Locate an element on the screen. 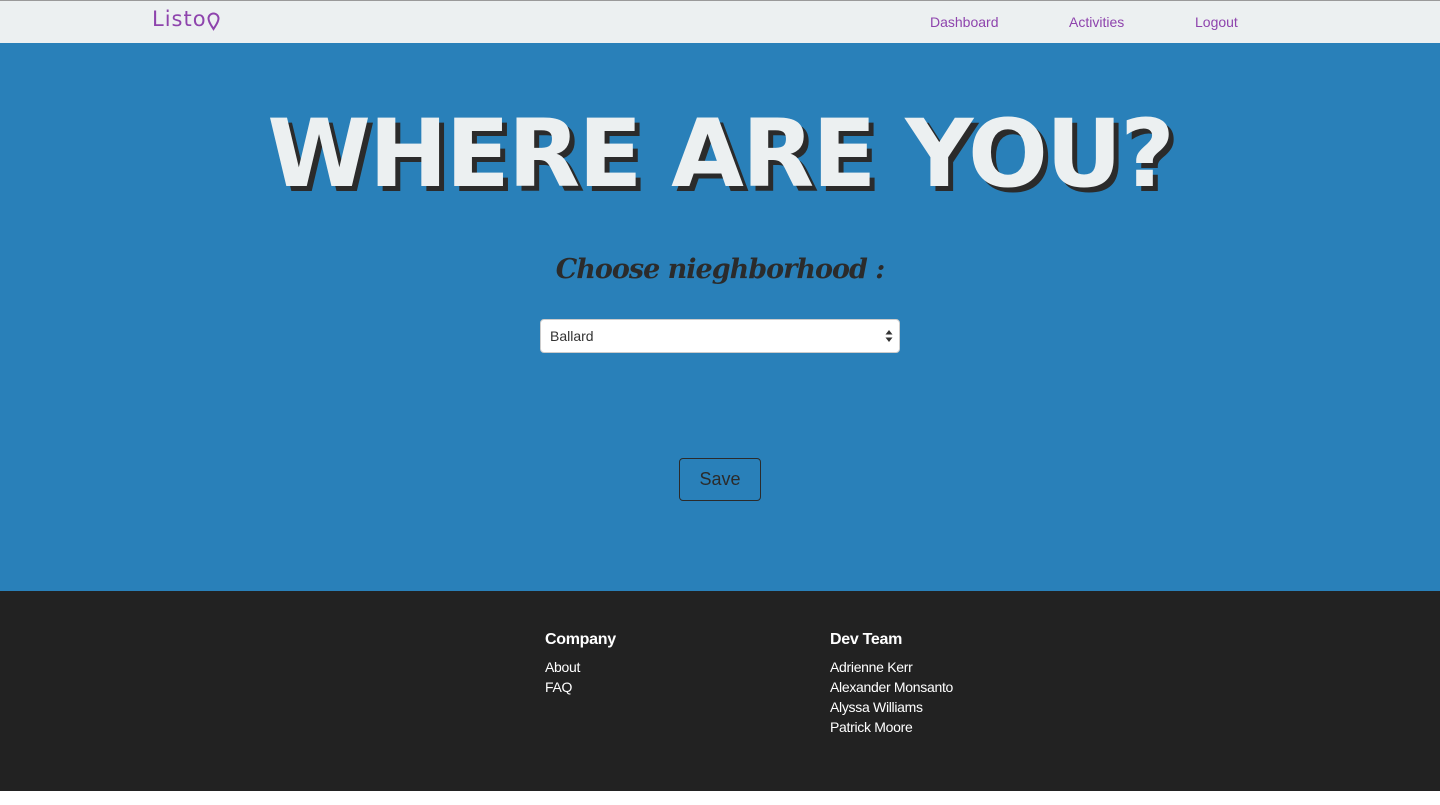  footer-team-member: Alexander Monsanto is located at coordinates (891, 687).